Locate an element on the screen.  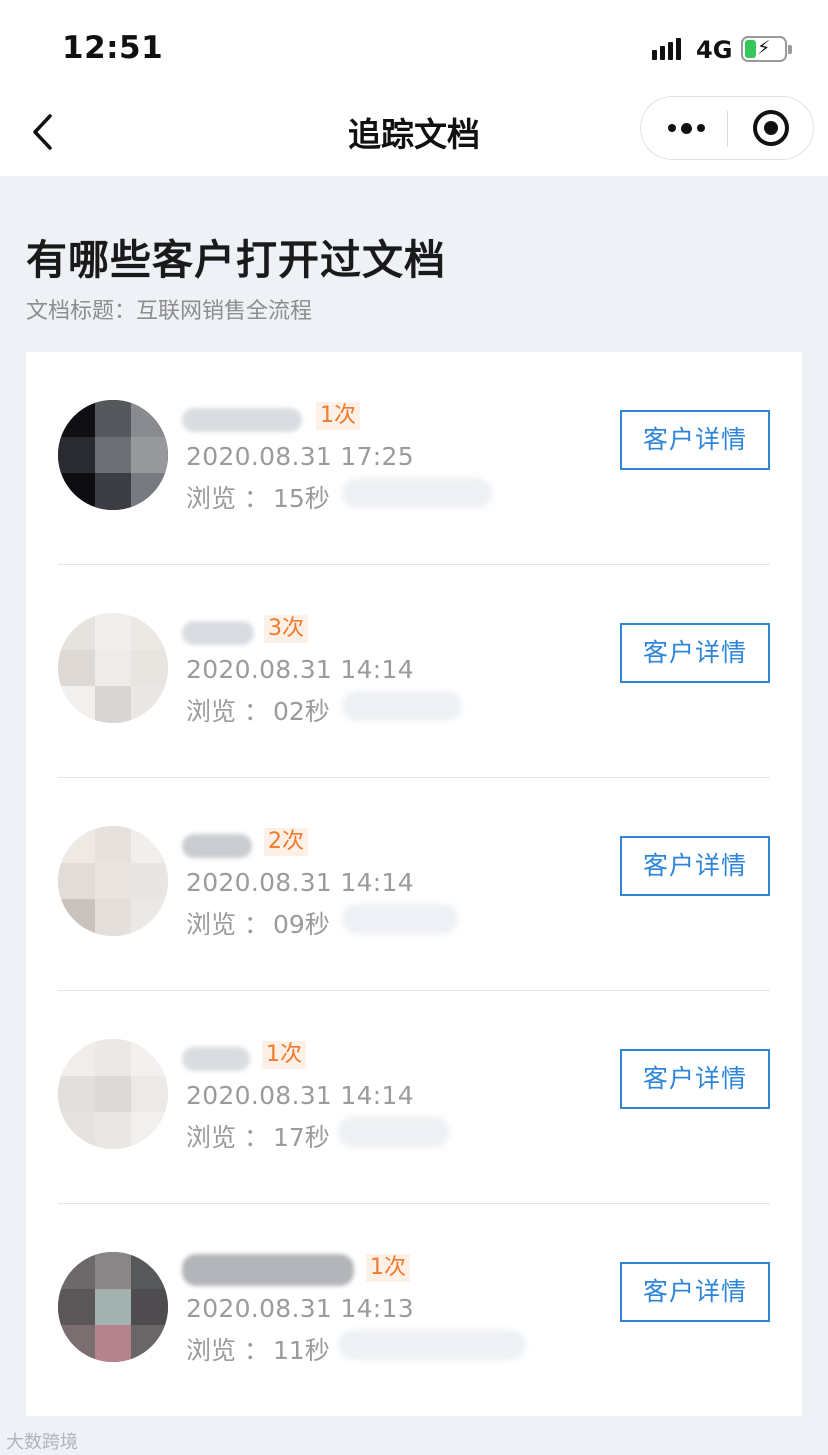
open-time: 2020.08.31 14:13 is located at coordinates (300, 1308).